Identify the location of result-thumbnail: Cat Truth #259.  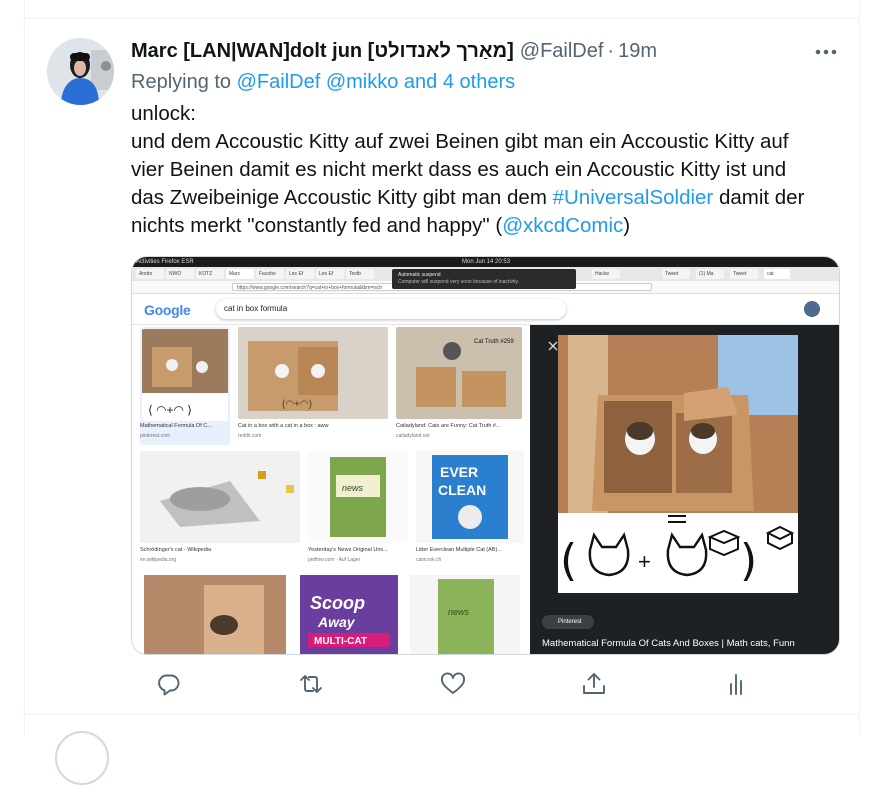
(459, 373).